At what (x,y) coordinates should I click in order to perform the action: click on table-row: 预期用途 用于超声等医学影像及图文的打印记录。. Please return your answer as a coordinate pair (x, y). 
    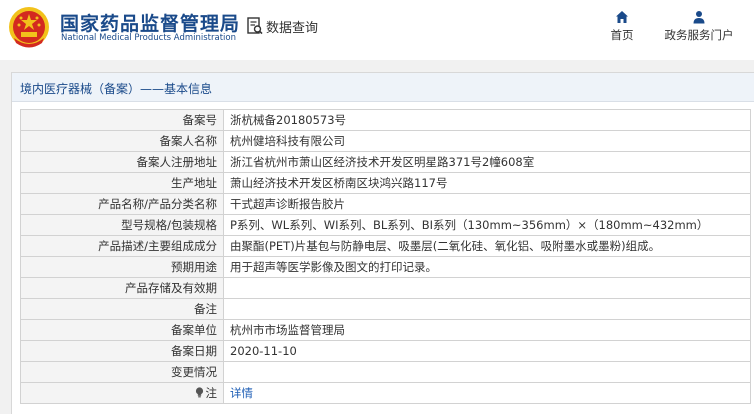
    Looking at the image, I should click on (385, 267).